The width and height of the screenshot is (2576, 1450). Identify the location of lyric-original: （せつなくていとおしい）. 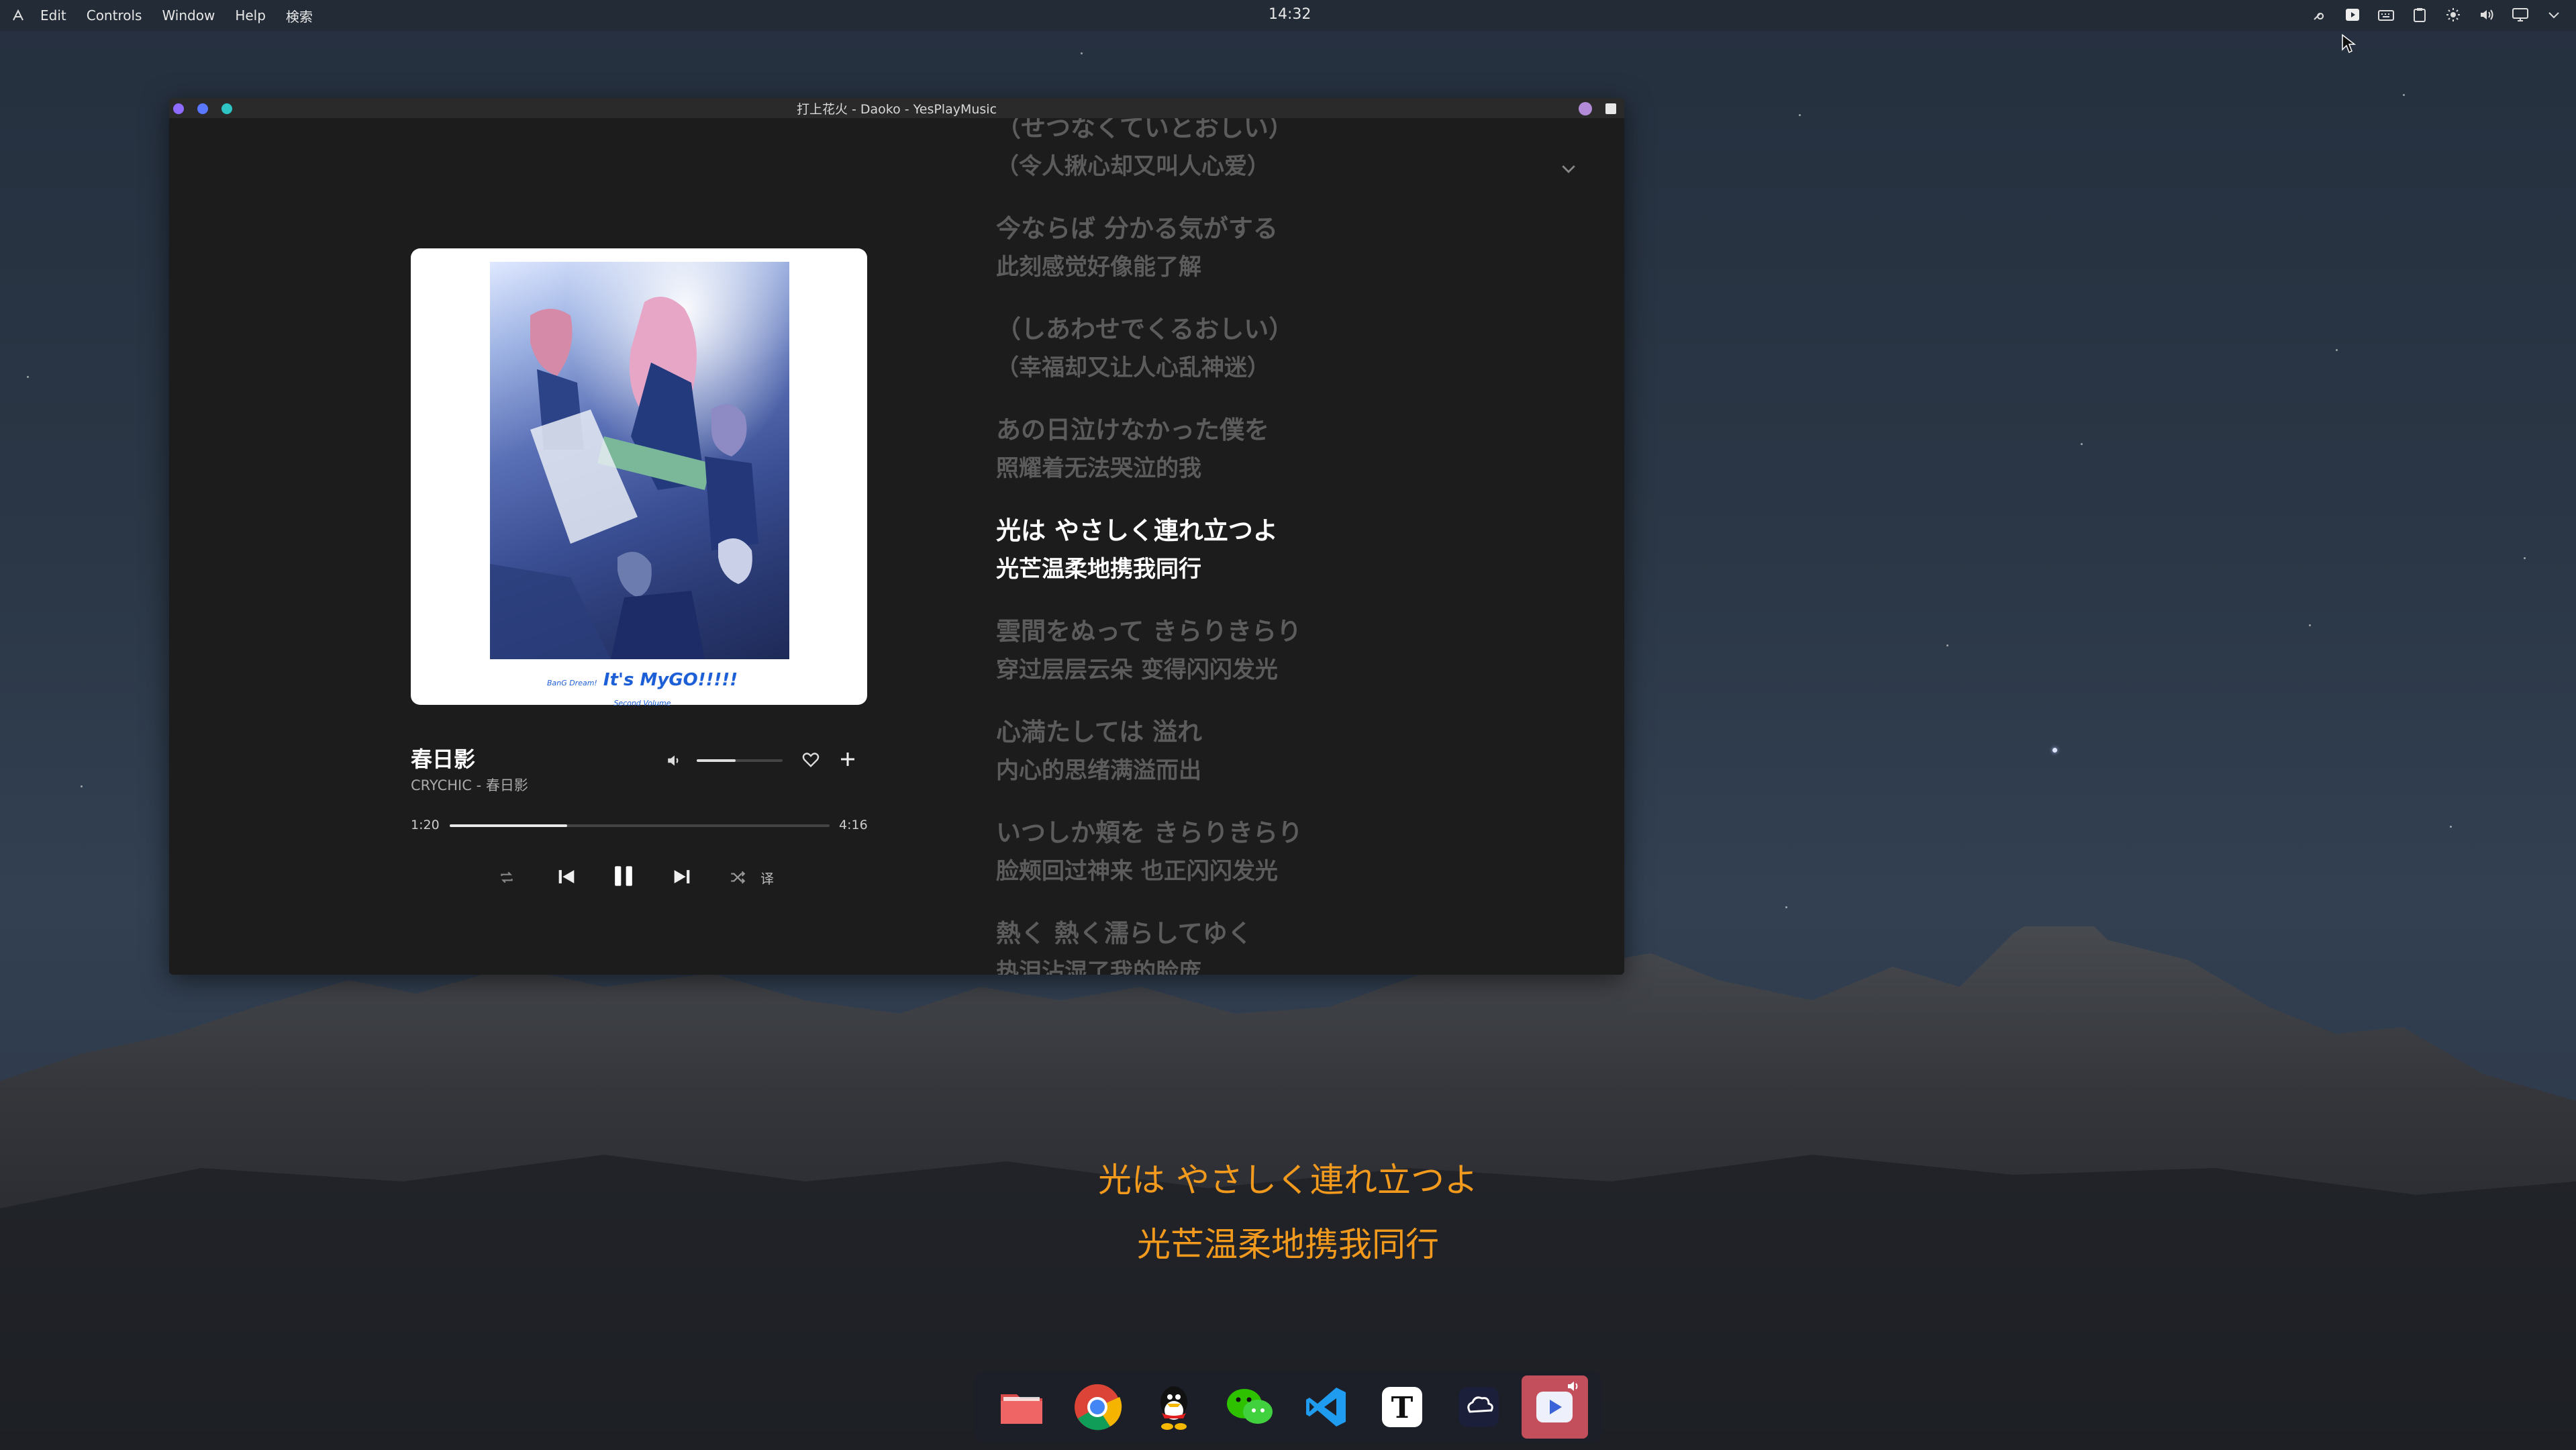
(1144, 130).